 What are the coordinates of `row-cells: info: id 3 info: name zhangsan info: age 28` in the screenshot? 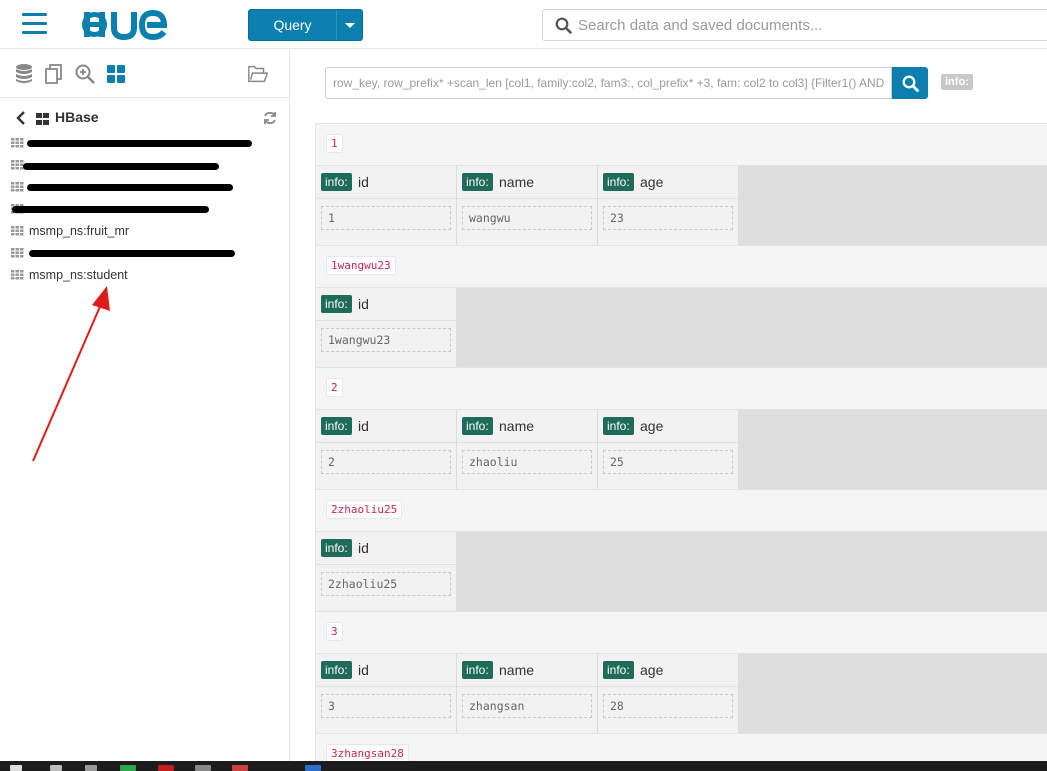 It's located at (681, 693).